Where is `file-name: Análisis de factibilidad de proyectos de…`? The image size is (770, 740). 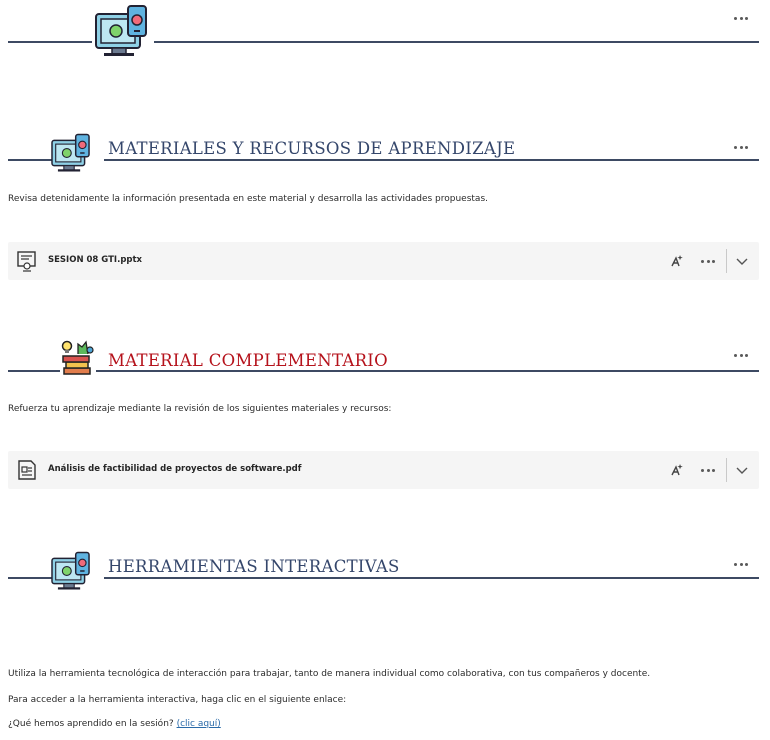 file-name: Análisis de factibilidad de proyectos de… is located at coordinates (175, 469).